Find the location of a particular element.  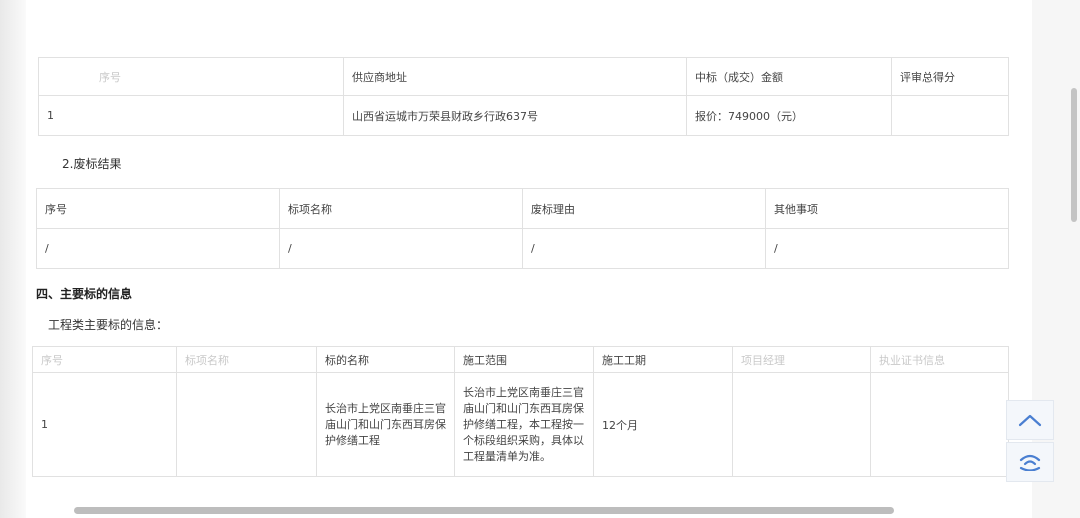

back-to-top-button is located at coordinates (1030, 420).